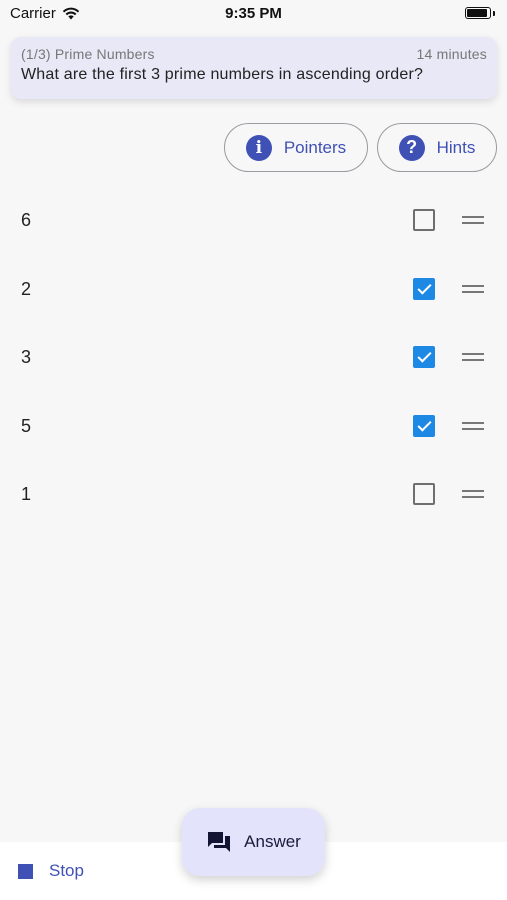 This screenshot has width=507, height=900. What do you see at coordinates (253, 426) in the screenshot?
I see `option-row: 5` at bounding box center [253, 426].